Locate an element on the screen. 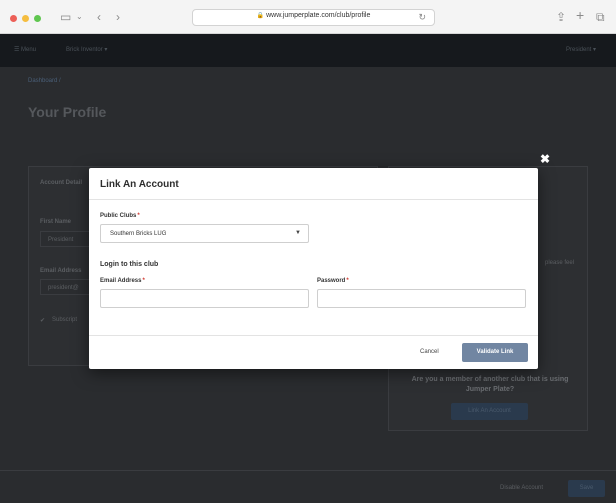  caret-down-icon: ▼ is located at coordinates (298, 233).